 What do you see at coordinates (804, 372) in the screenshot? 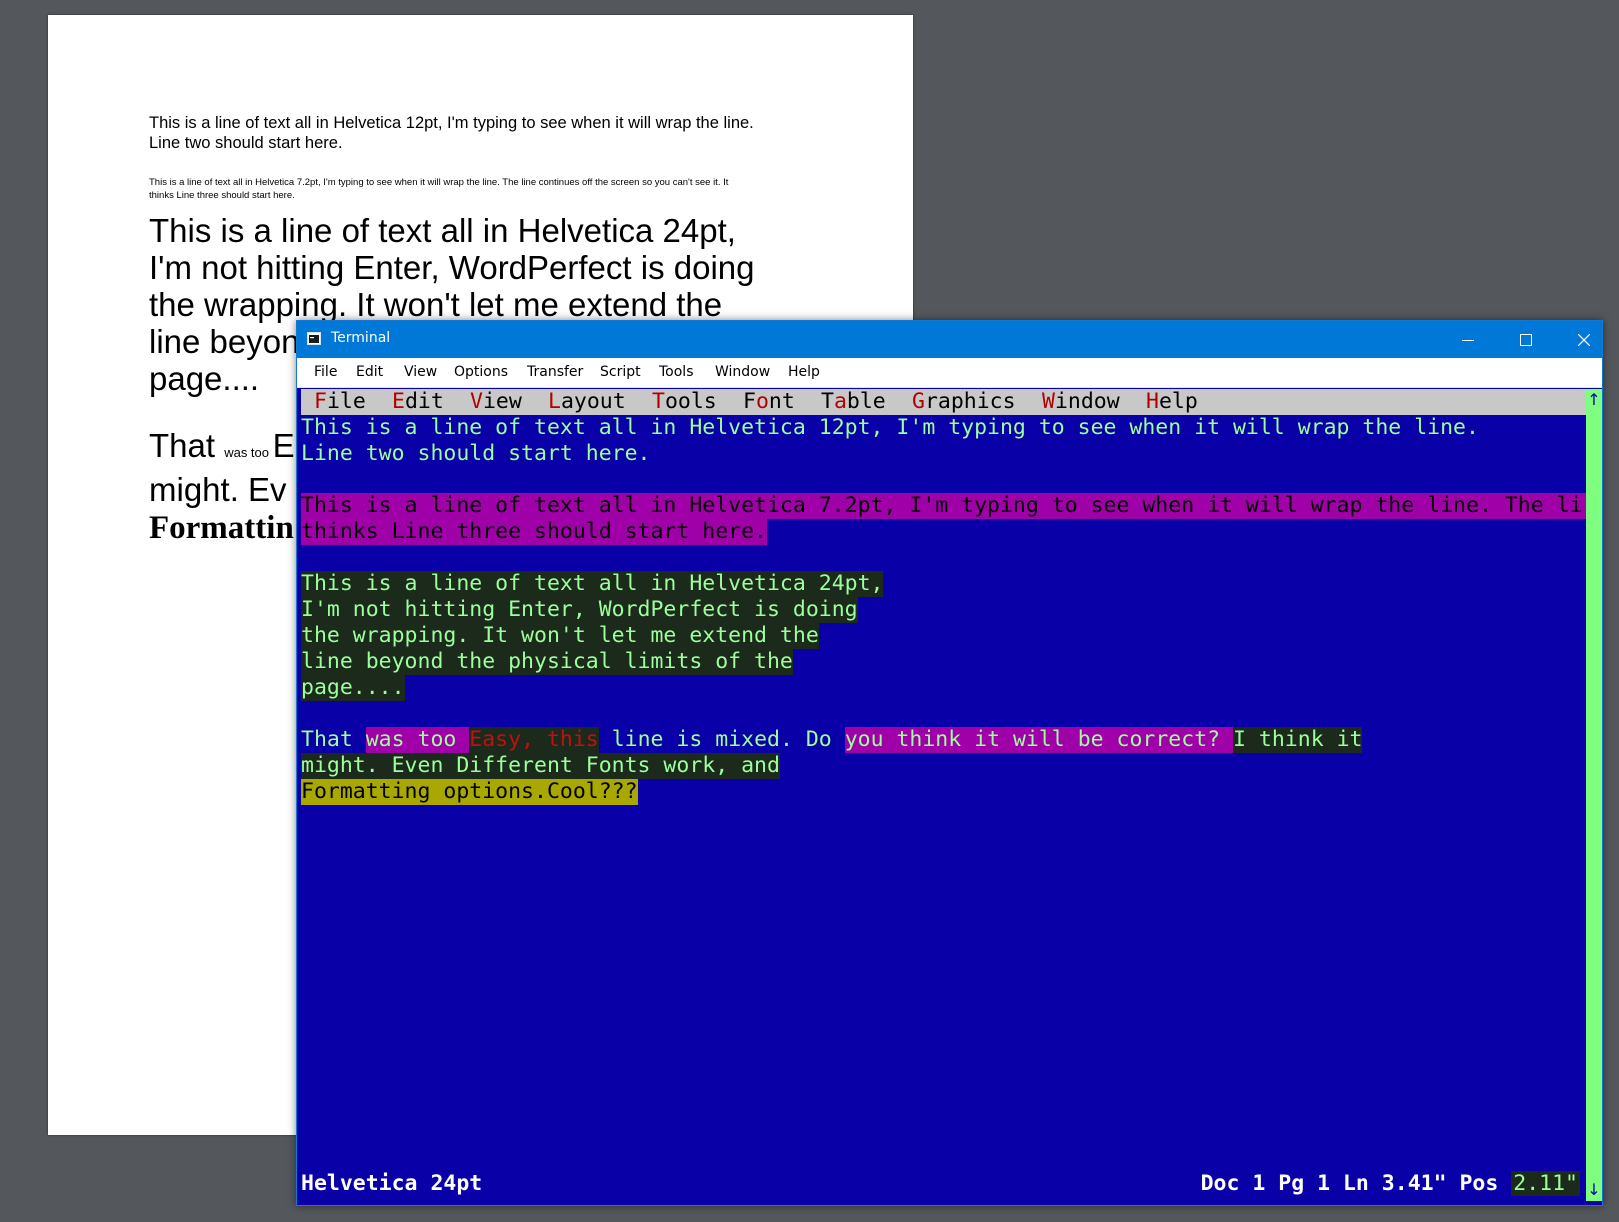
I see `menu-help: Help` at bounding box center [804, 372].